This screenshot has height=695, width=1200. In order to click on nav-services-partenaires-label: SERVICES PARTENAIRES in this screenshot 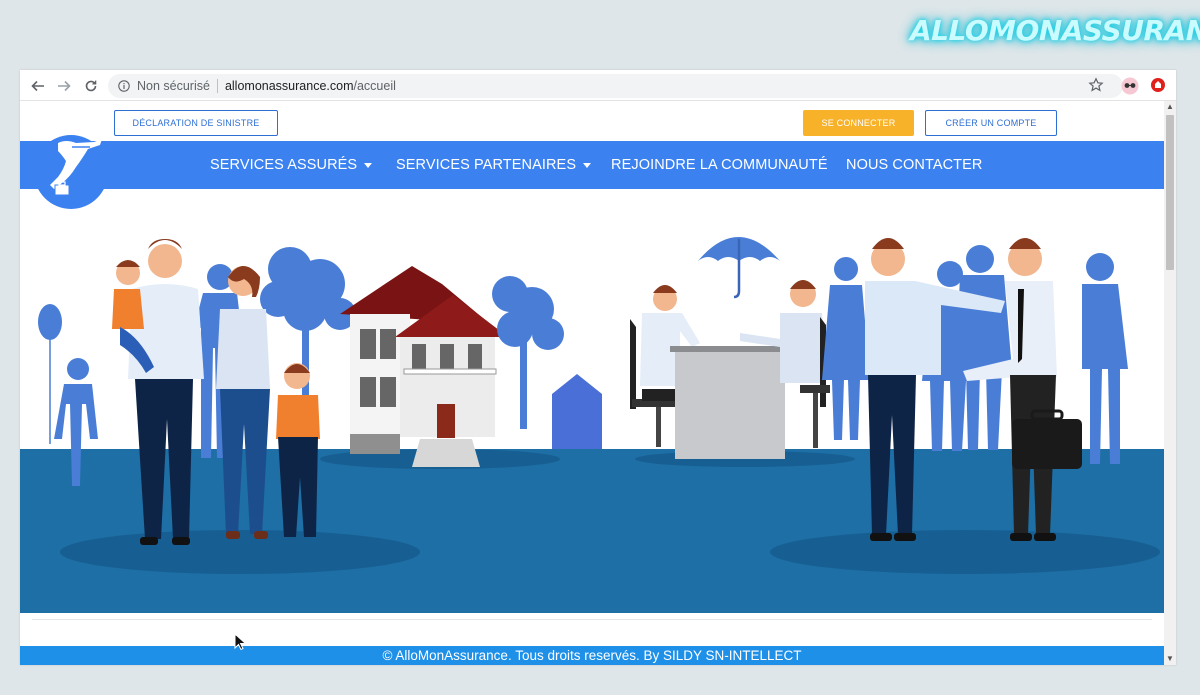, I will do `click(486, 165)`.